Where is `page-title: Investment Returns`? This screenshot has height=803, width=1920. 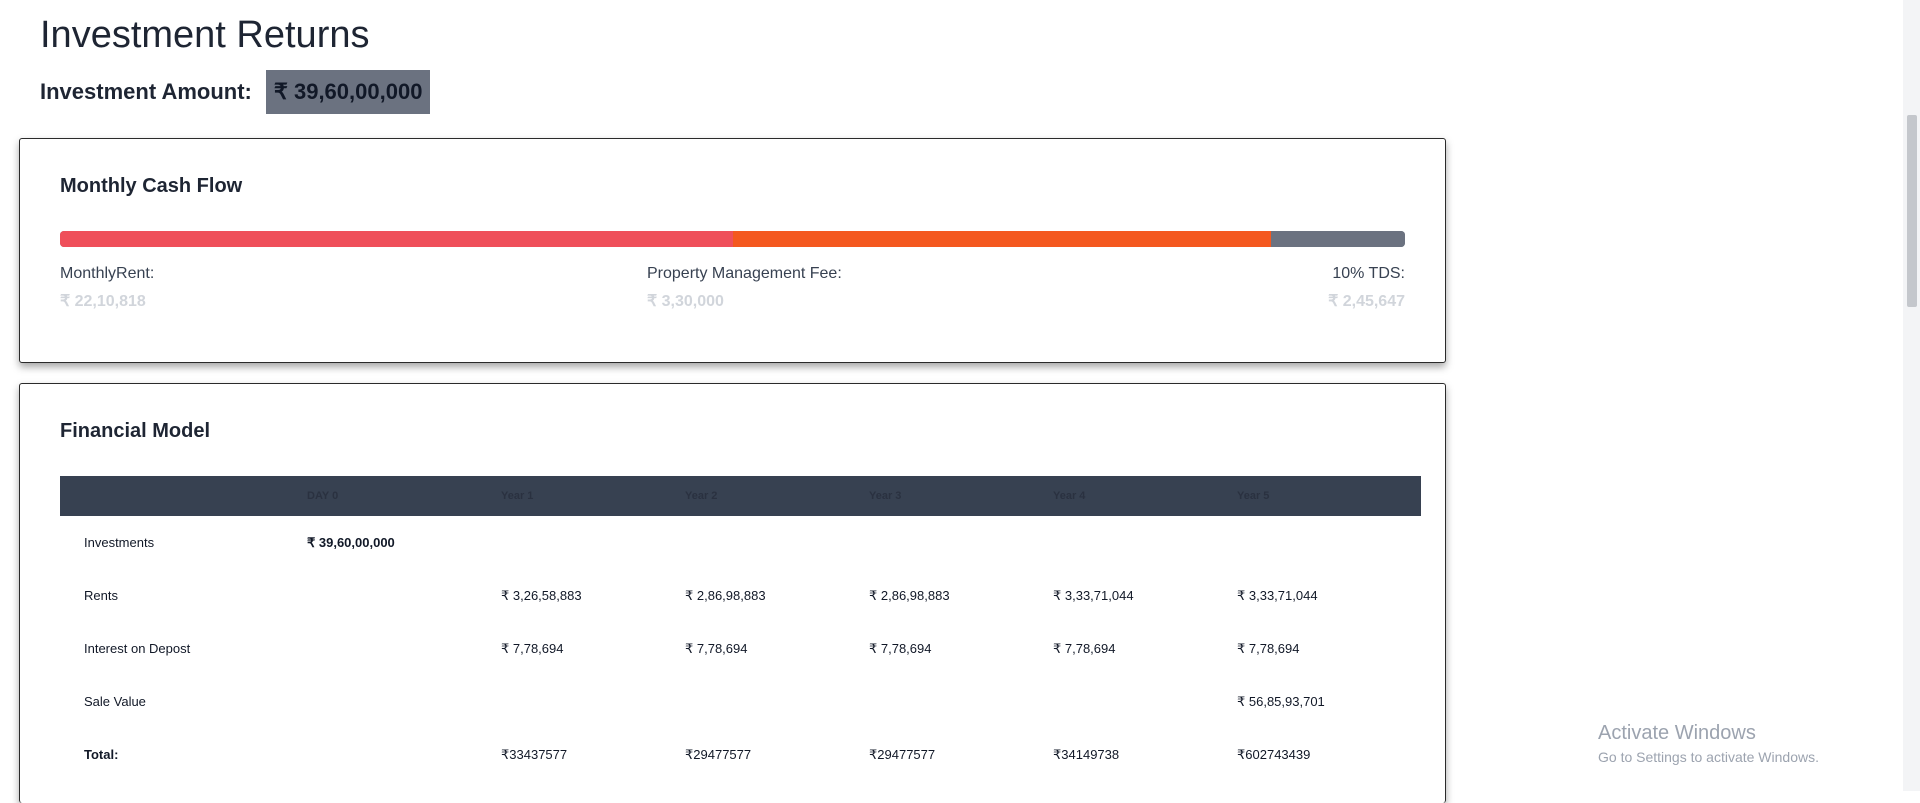 page-title: Investment Returns is located at coordinates (205, 35).